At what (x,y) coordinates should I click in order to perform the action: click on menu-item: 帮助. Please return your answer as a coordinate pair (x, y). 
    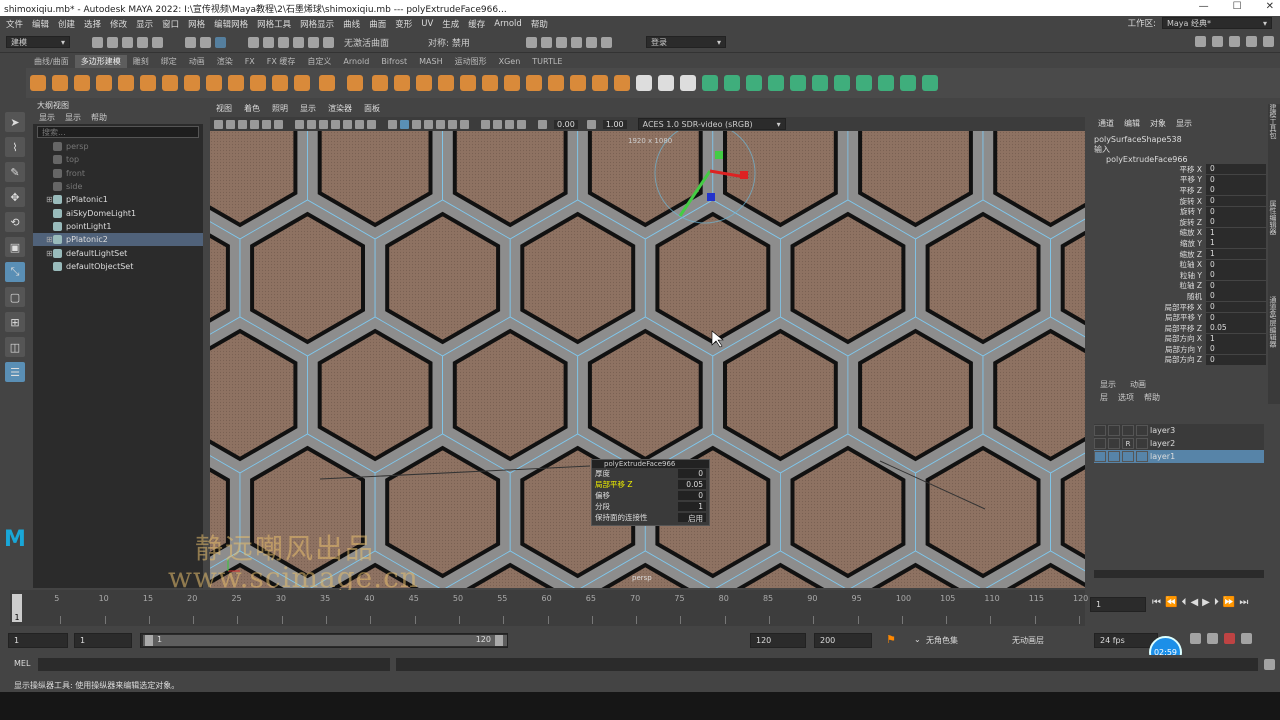
    Looking at the image, I should click on (539, 24).